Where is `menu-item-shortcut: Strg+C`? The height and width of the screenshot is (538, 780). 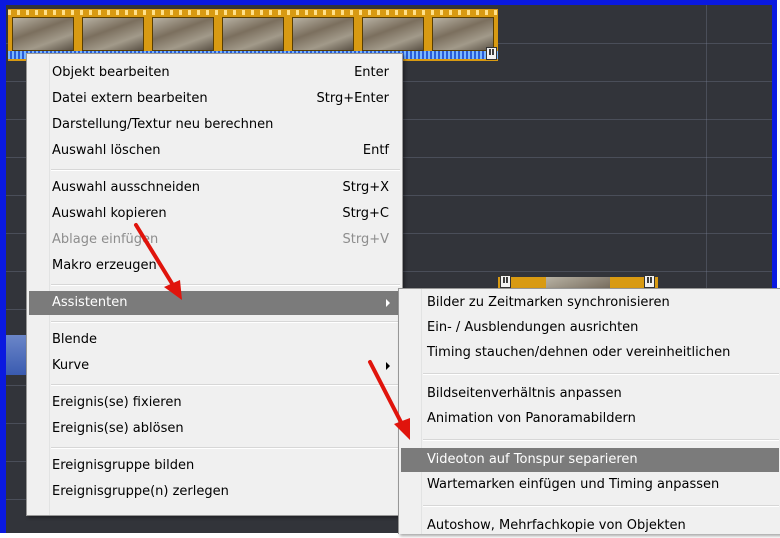 menu-item-shortcut: Strg+C is located at coordinates (365, 213).